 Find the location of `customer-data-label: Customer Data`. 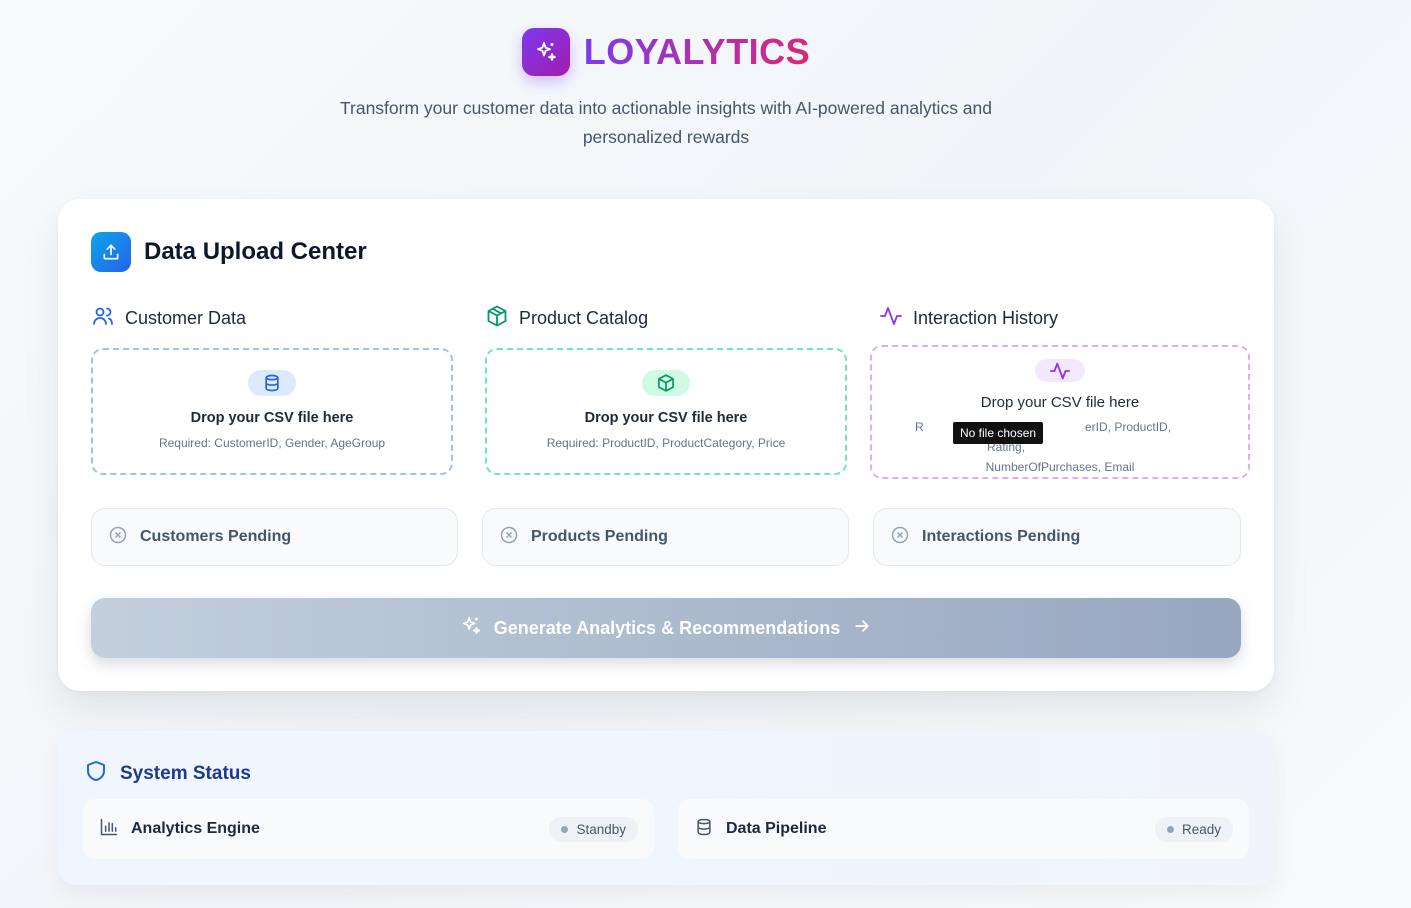

customer-data-label: Customer Data is located at coordinates (168, 318).